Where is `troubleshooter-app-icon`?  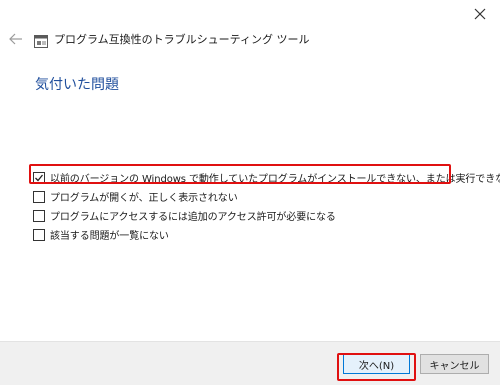 troubleshooter-app-icon is located at coordinates (41, 40).